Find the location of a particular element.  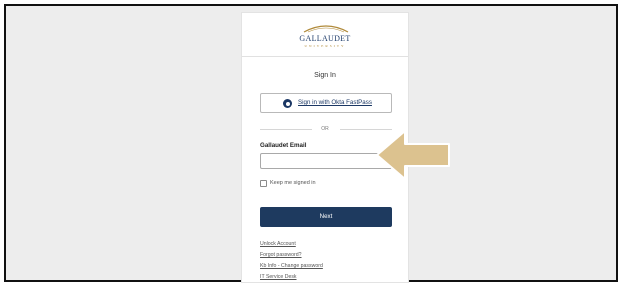

it-service-desk-link: IT Service Desk is located at coordinates (278, 277).